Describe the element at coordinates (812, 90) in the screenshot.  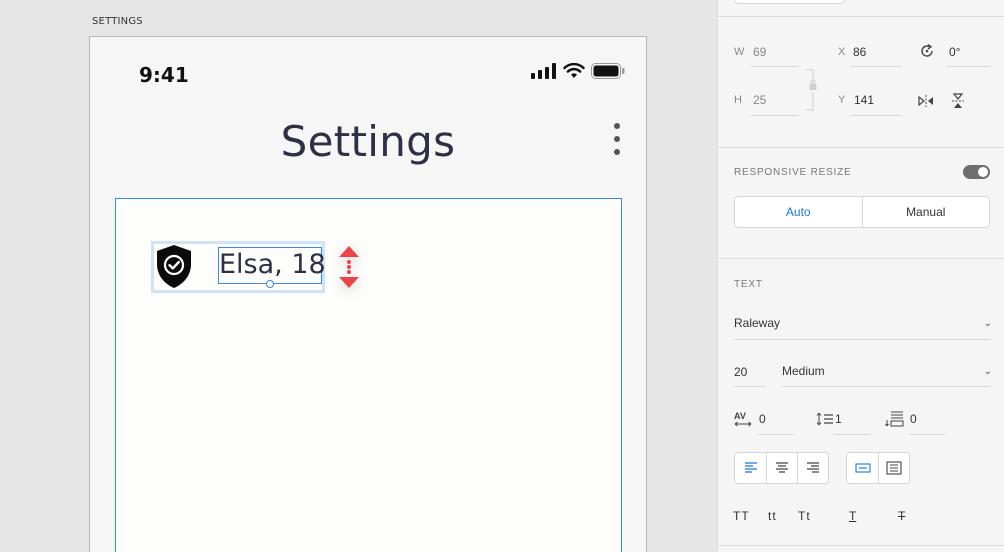
I see `constrain-proportions-lock-icon` at that location.